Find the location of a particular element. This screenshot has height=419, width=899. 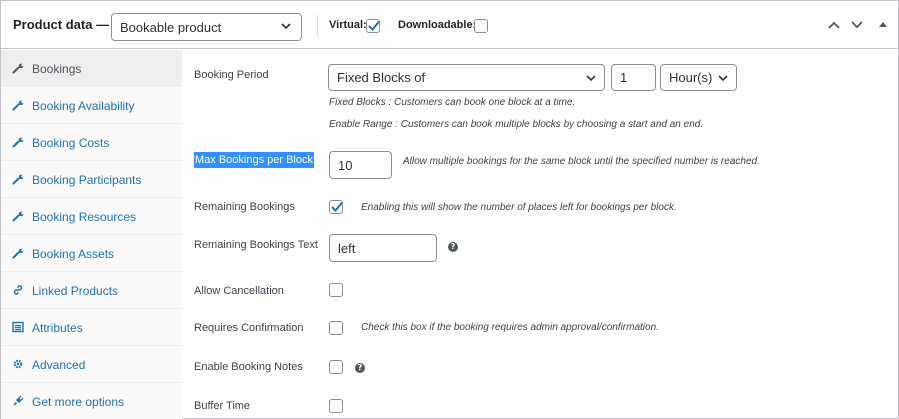

tab-linked-products: Linked Products is located at coordinates (91, 290).